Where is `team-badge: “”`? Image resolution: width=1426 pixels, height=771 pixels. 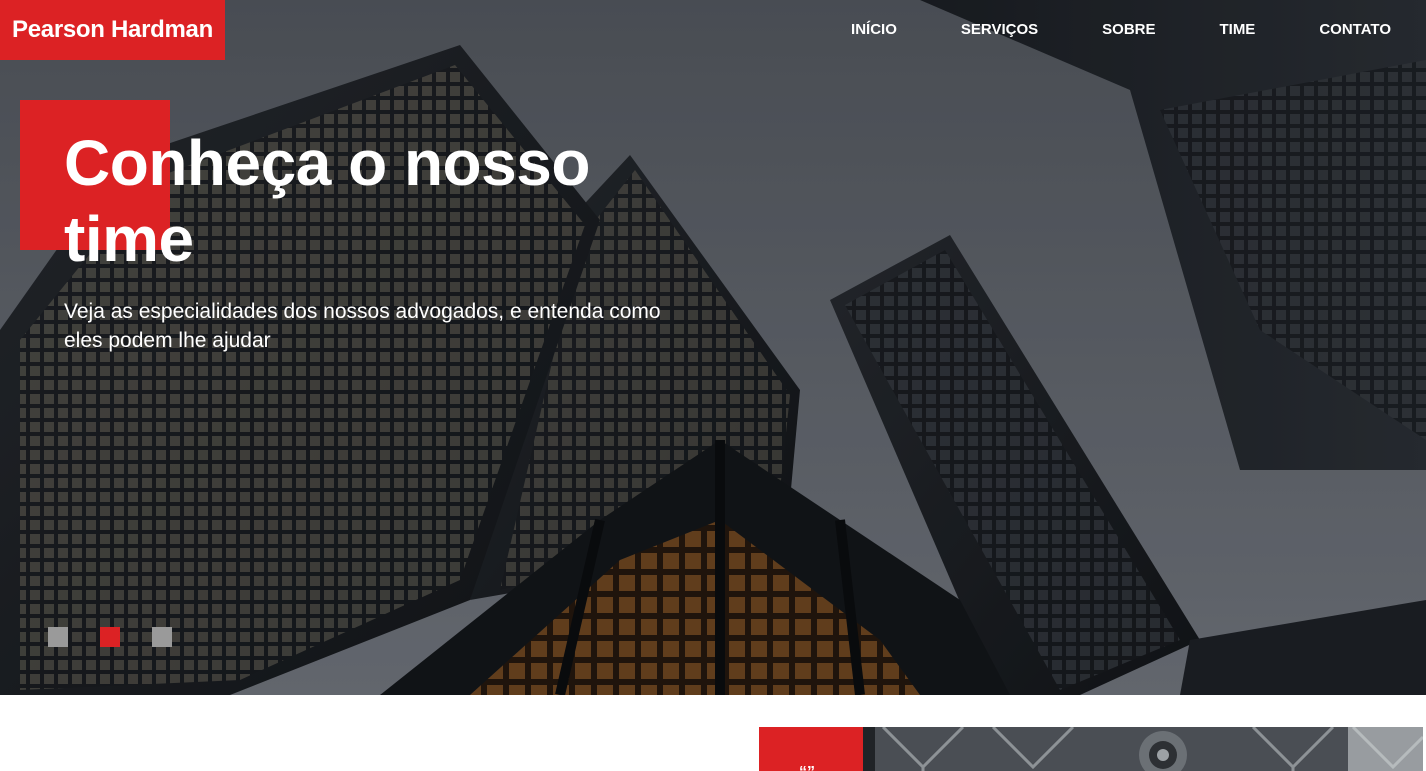 team-badge: “” is located at coordinates (811, 749).